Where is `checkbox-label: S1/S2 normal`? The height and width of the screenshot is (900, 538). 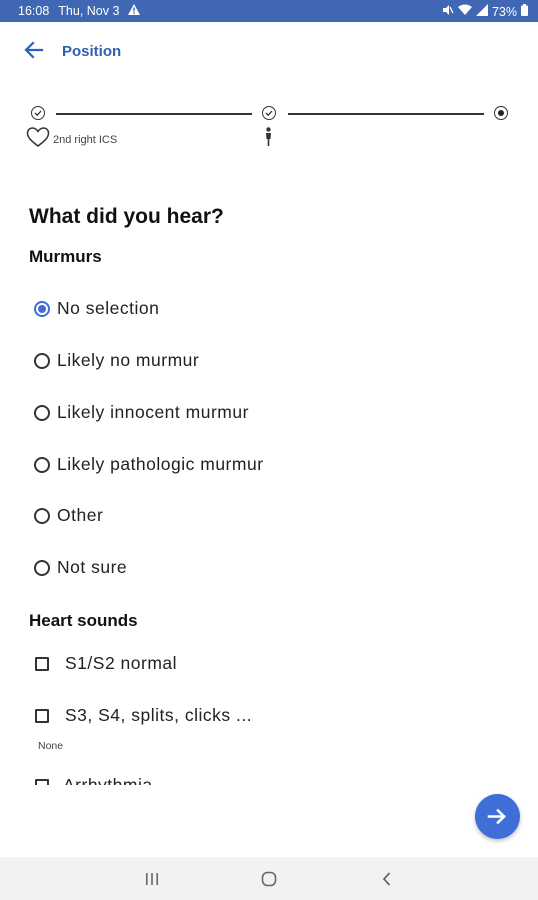 checkbox-label: S1/S2 normal is located at coordinates (121, 663).